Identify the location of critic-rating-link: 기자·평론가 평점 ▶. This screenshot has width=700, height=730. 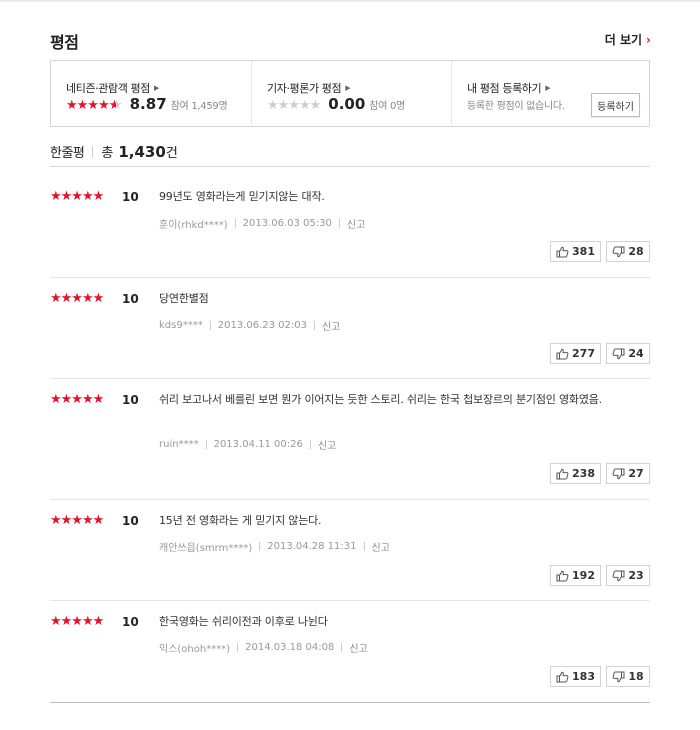
(309, 88).